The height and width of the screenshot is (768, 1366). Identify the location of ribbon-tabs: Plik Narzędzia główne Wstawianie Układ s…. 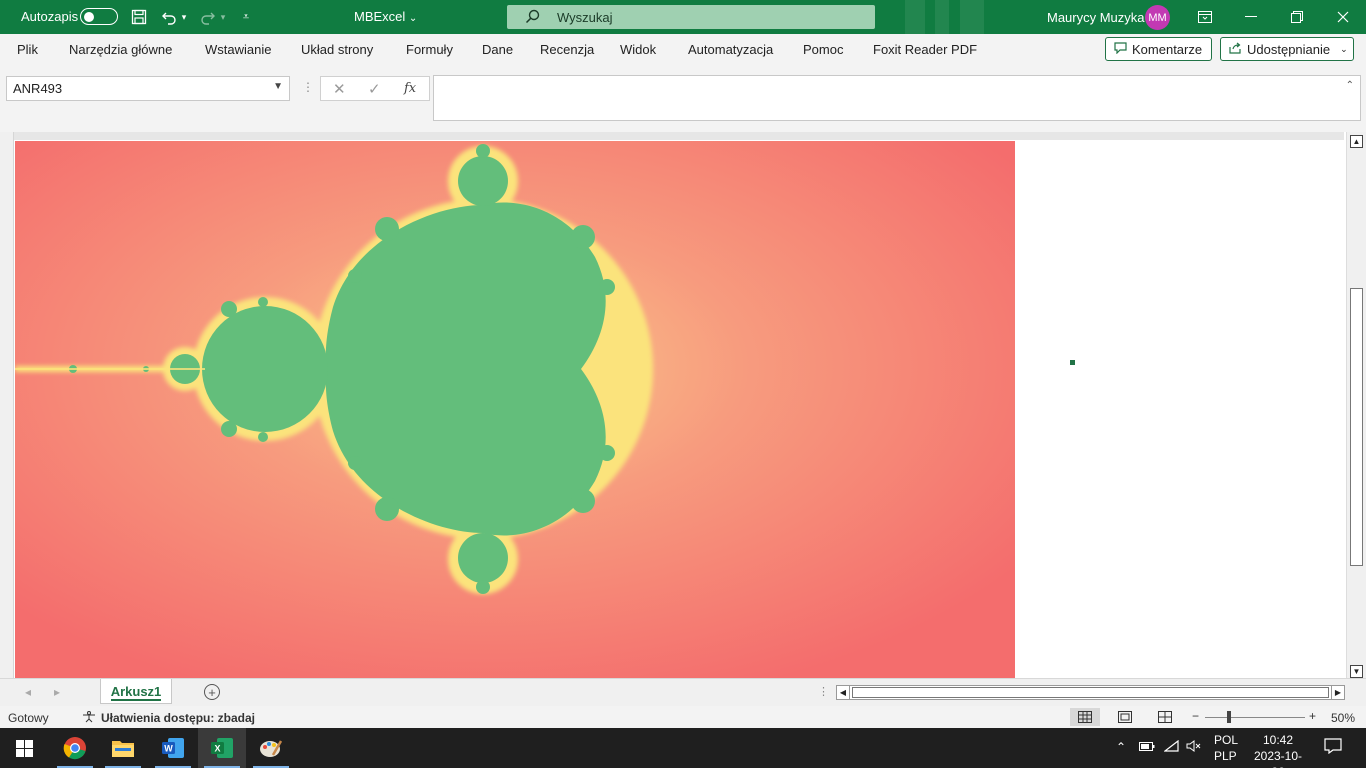
(683, 49).